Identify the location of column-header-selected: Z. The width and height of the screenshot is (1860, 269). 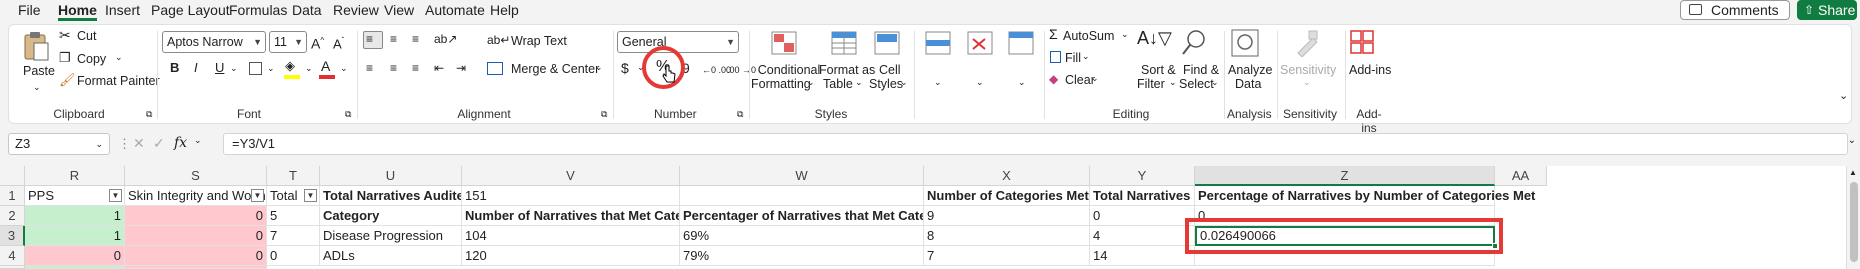
(1345, 176).